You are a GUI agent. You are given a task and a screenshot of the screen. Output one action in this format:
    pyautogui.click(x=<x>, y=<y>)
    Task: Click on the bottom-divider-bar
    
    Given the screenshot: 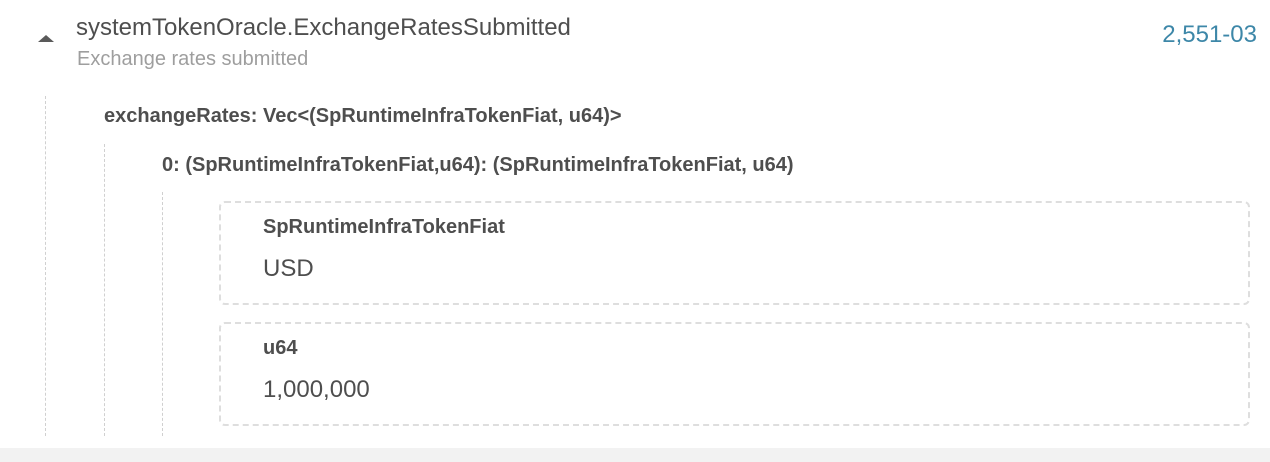 What is the action you would take?
    pyautogui.click(x=635, y=455)
    